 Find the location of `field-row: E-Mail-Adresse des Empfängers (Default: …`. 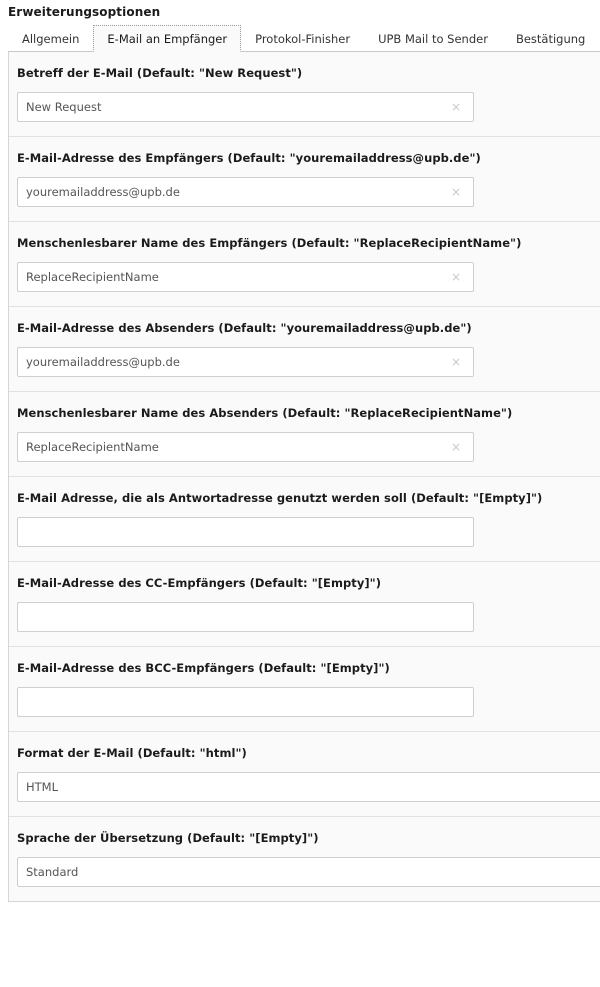

field-row: E-Mail-Adresse des Empfängers (Default: … is located at coordinates (304, 179).